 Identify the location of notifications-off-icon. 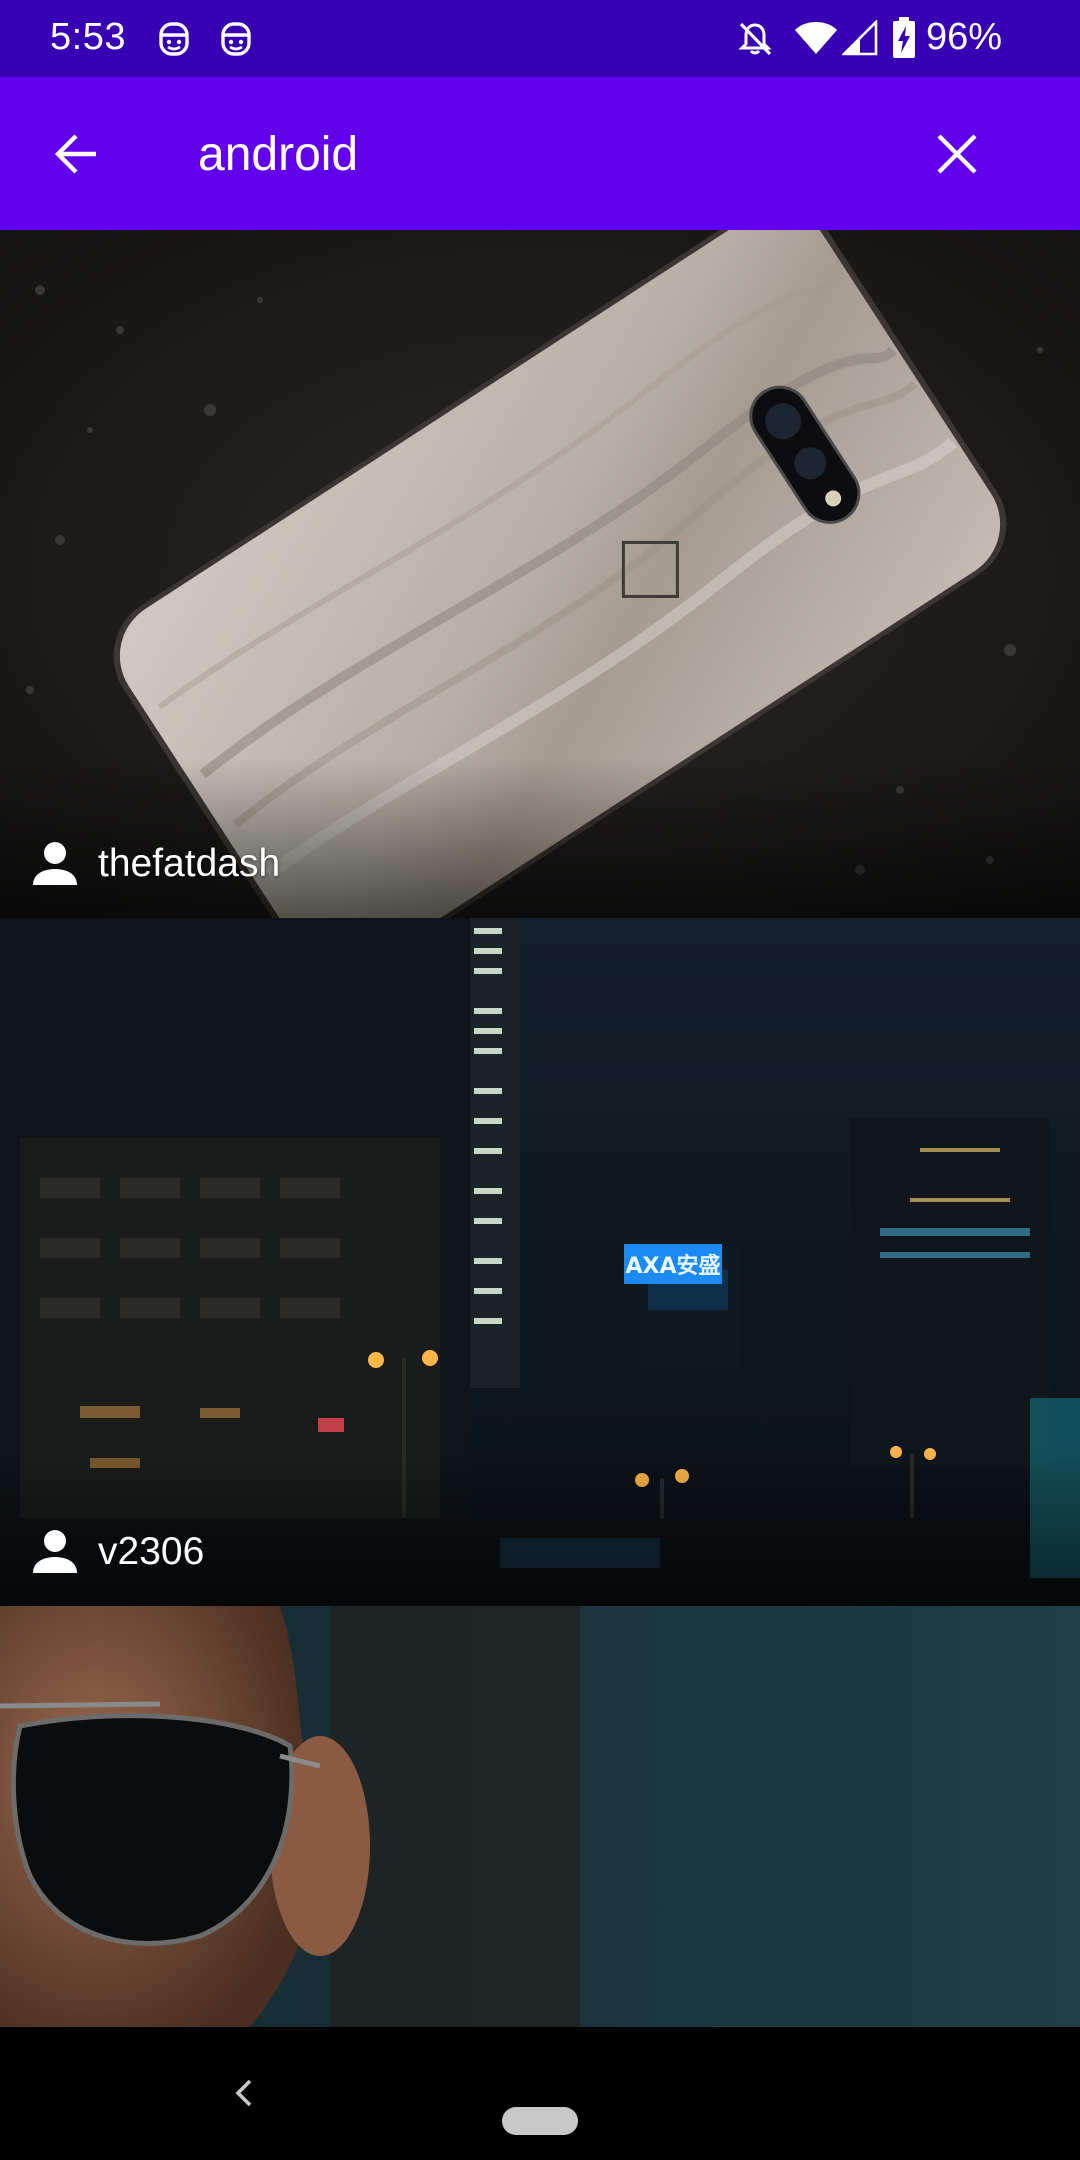
(755, 39).